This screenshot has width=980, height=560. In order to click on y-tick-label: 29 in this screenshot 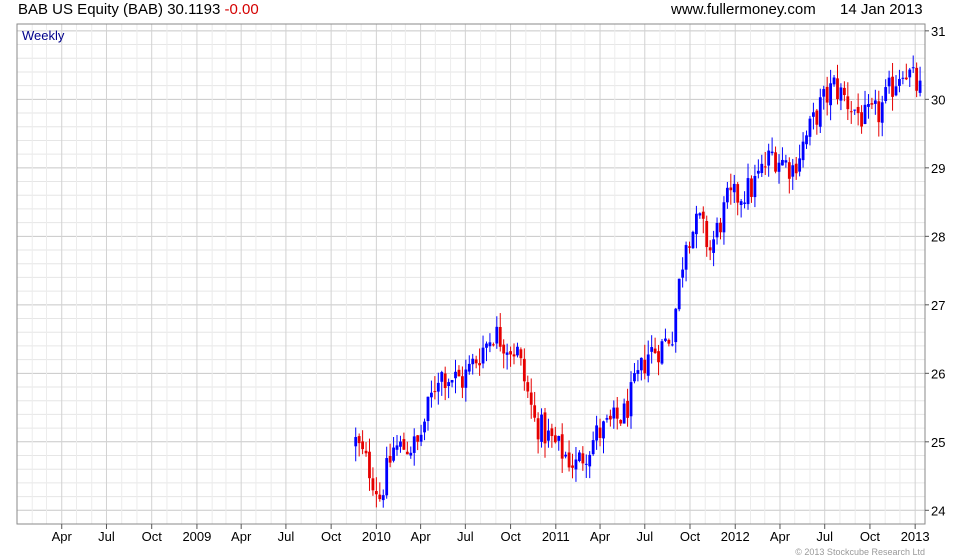, I will do `click(938, 168)`.